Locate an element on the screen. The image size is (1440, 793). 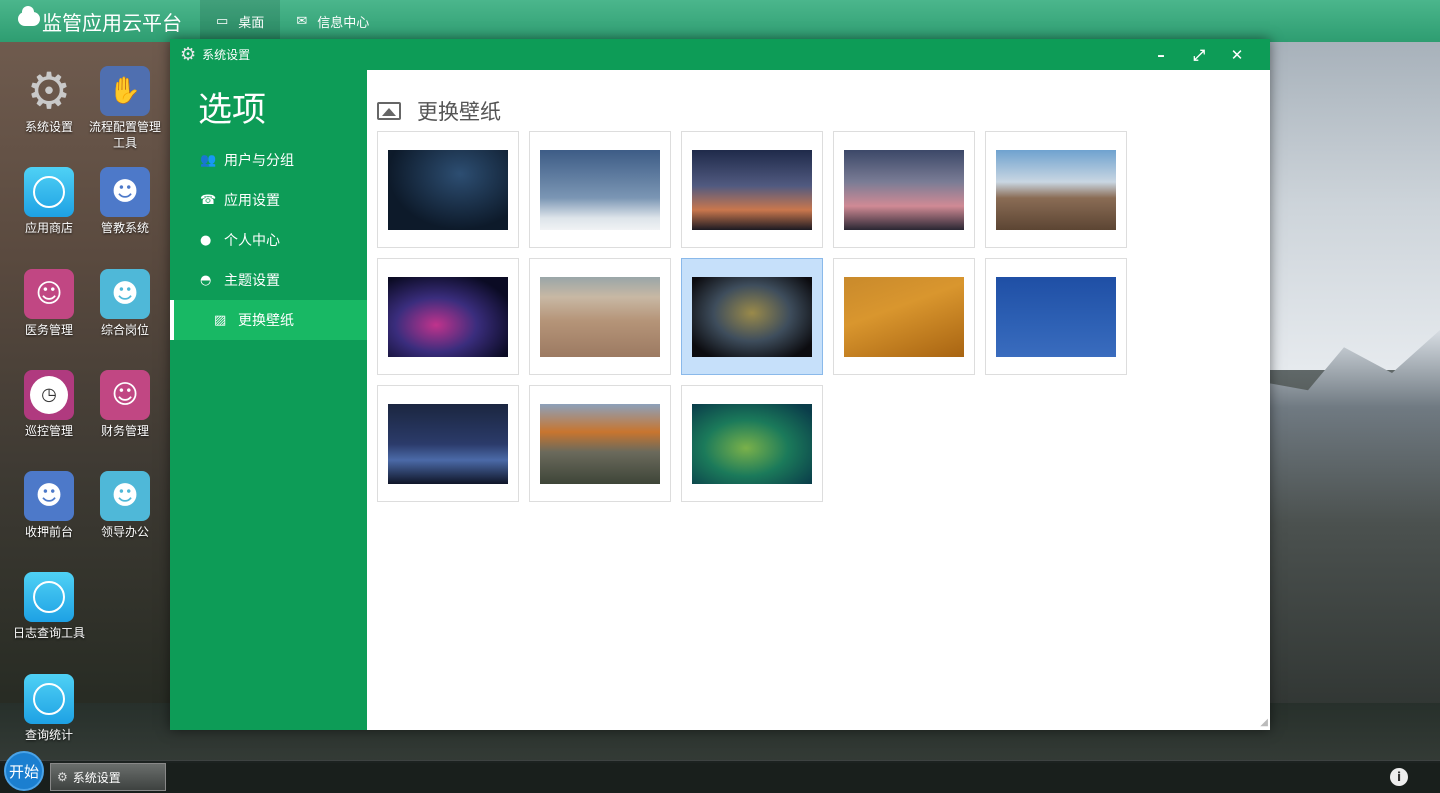
sidebar-item-users-groups: 👥 用户与分组 is located at coordinates (268, 160).